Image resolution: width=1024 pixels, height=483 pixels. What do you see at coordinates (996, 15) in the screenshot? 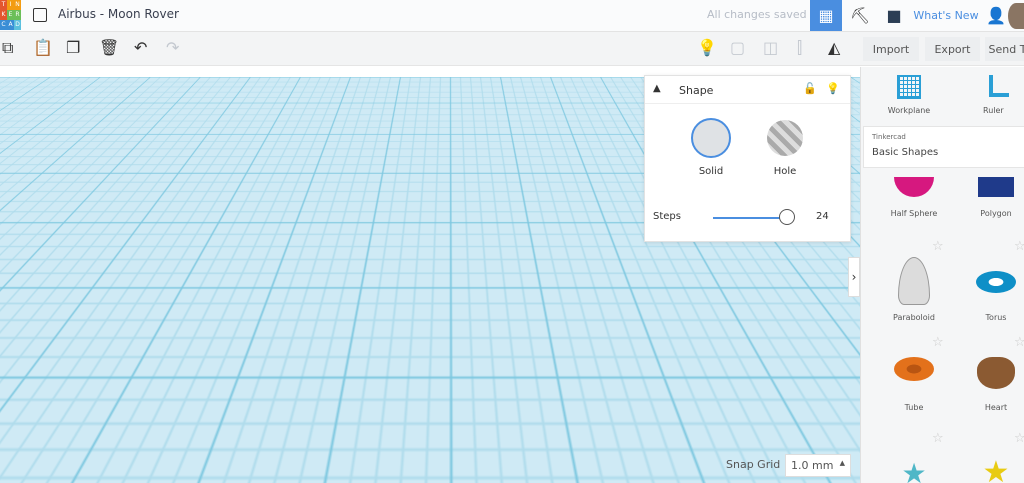
I see `add-user-icon: 👤` at bounding box center [996, 15].